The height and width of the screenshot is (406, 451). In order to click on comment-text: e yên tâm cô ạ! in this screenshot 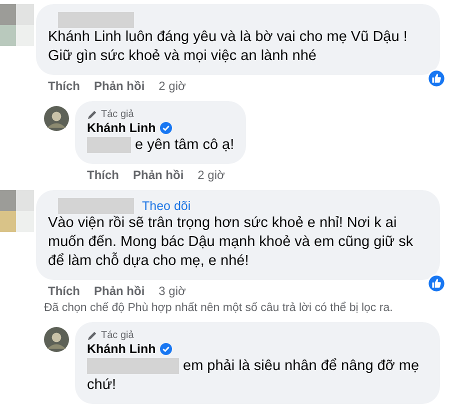, I will do `click(184, 145)`.